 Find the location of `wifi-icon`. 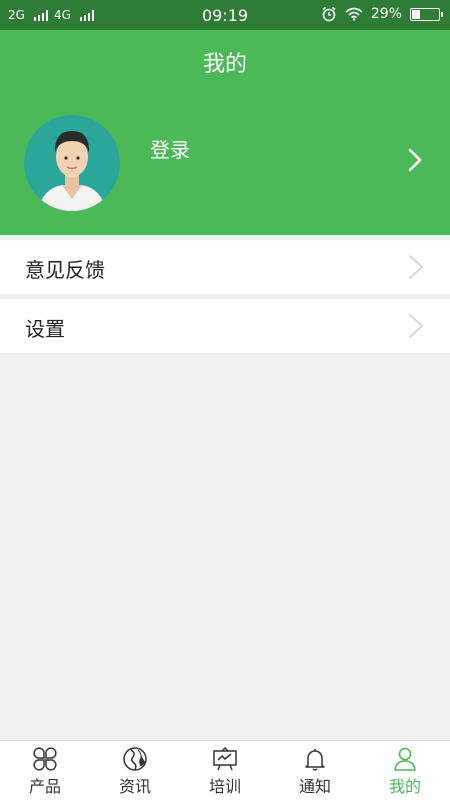

wifi-icon is located at coordinates (354, 14).